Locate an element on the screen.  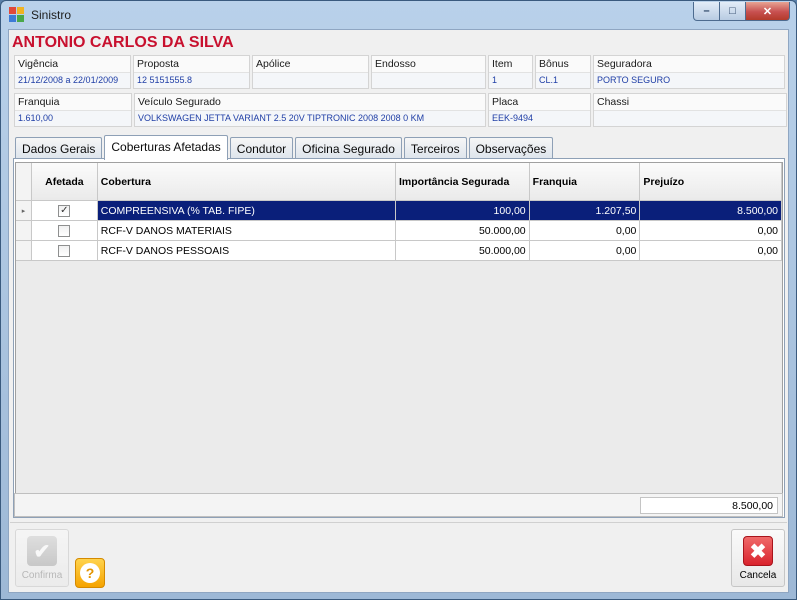
field-proposta: Proposta 12 5151555.8 is located at coordinates (191, 72).